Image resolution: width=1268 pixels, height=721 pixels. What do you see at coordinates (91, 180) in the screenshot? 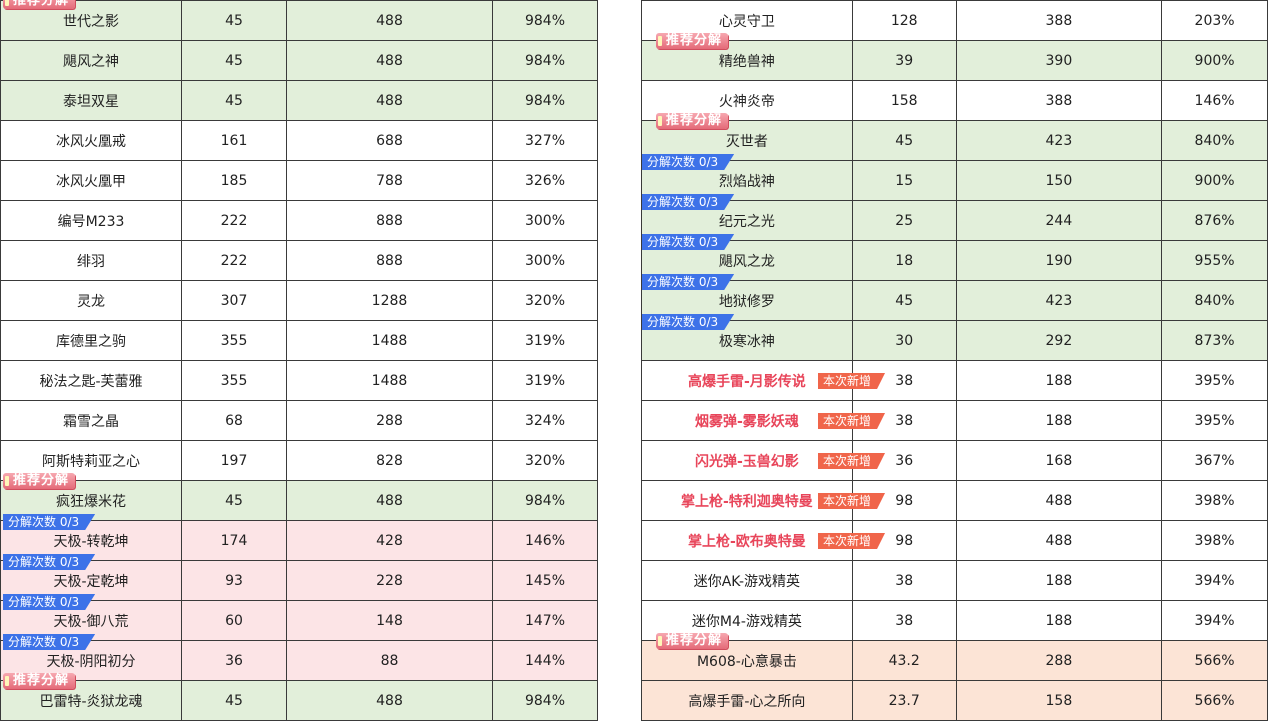
I see `item-name-cell: 冰风火凰甲` at bounding box center [91, 180].